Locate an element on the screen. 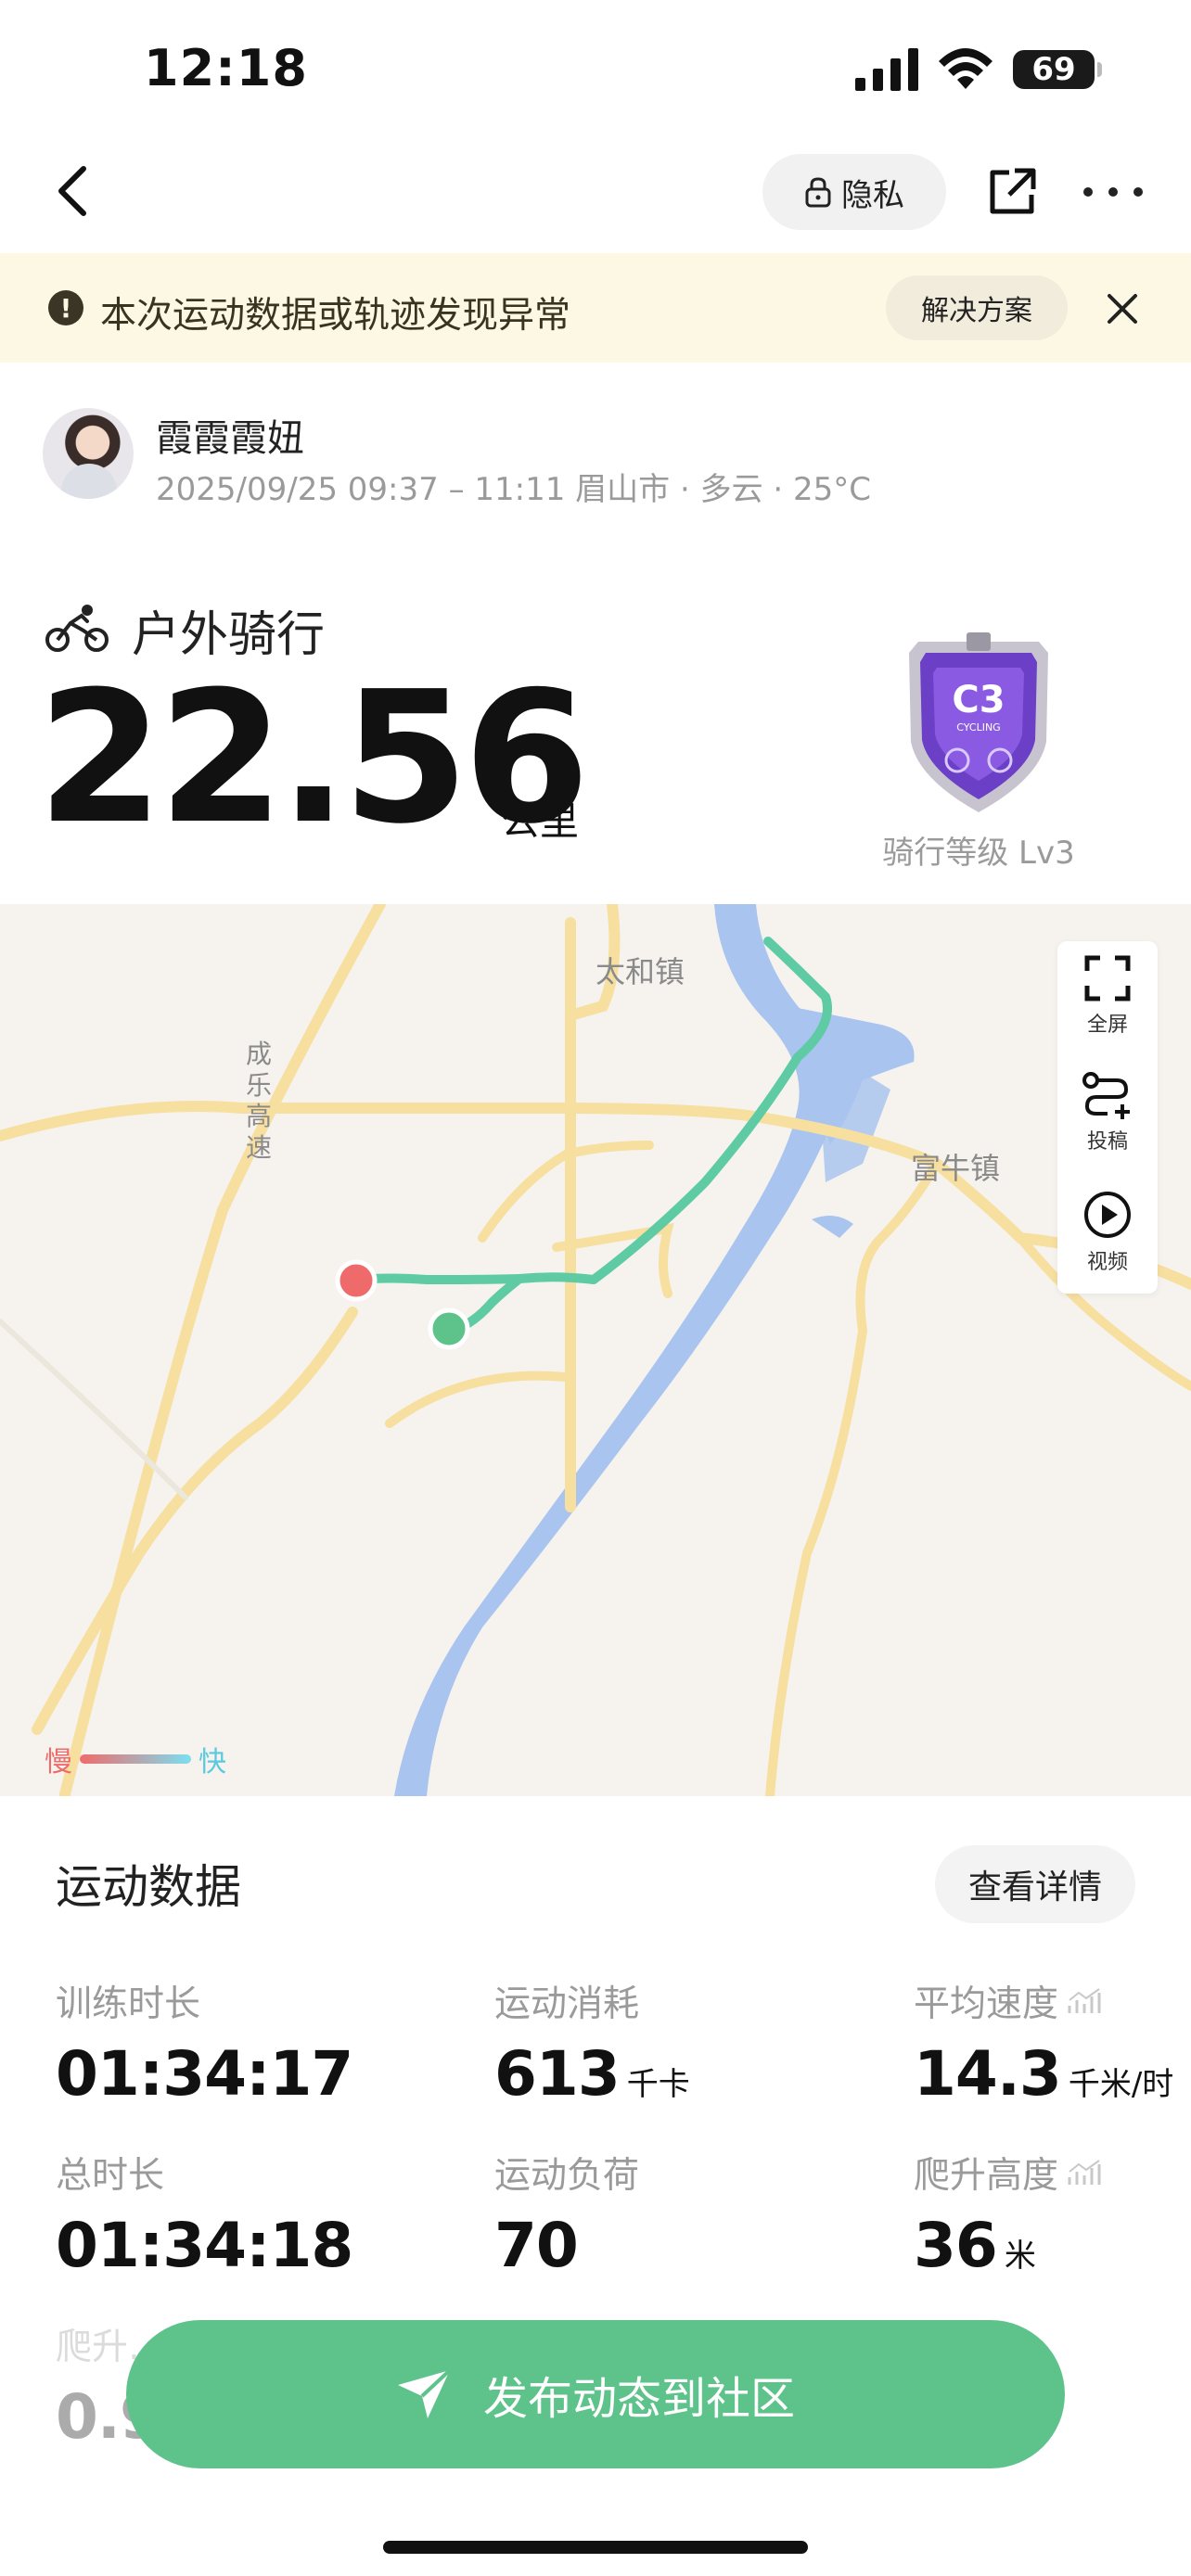 The height and width of the screenshot is (2576, 1191). legend-fast: 快 is located at coordinates (212, 1762).